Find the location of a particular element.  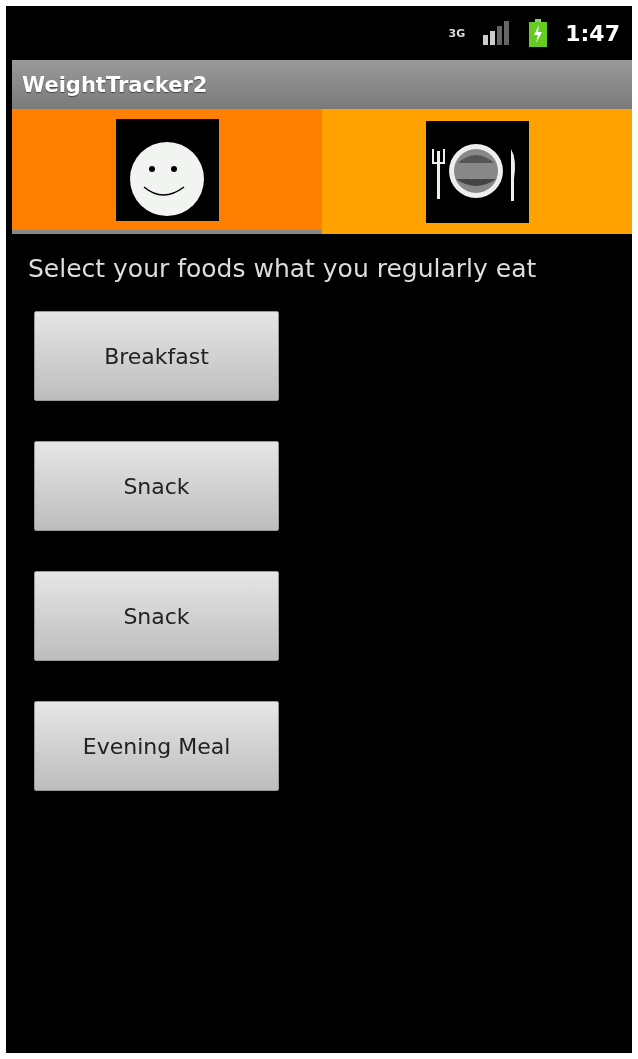

clock: 1:47 is located at coordinates (592, 33).